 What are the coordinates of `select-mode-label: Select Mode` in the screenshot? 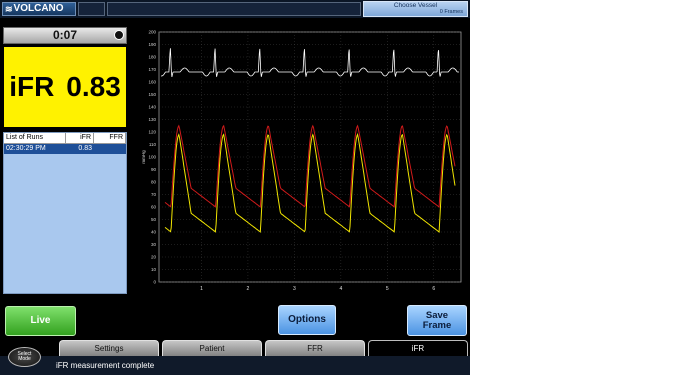 It's located at (25, 357).